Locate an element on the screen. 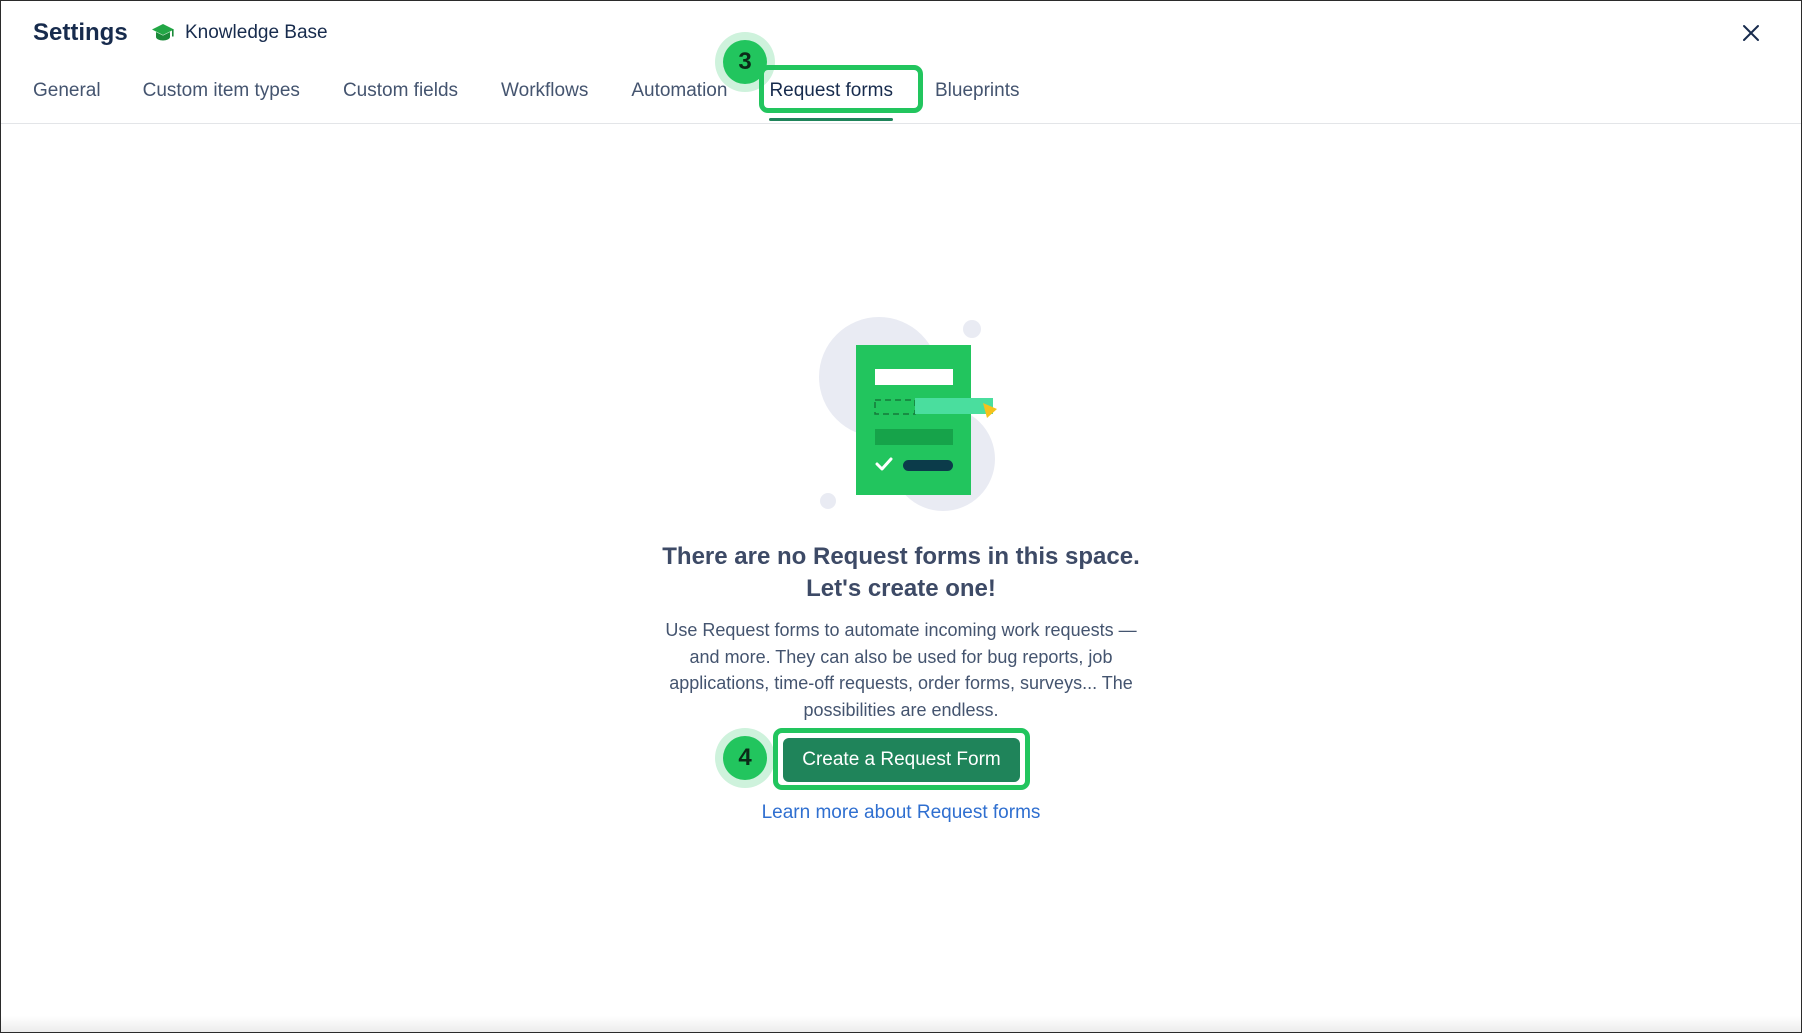 The height and width of the screenshot is (1033, 1802). tab-automation: Automation is located at coordinates (679, 98).